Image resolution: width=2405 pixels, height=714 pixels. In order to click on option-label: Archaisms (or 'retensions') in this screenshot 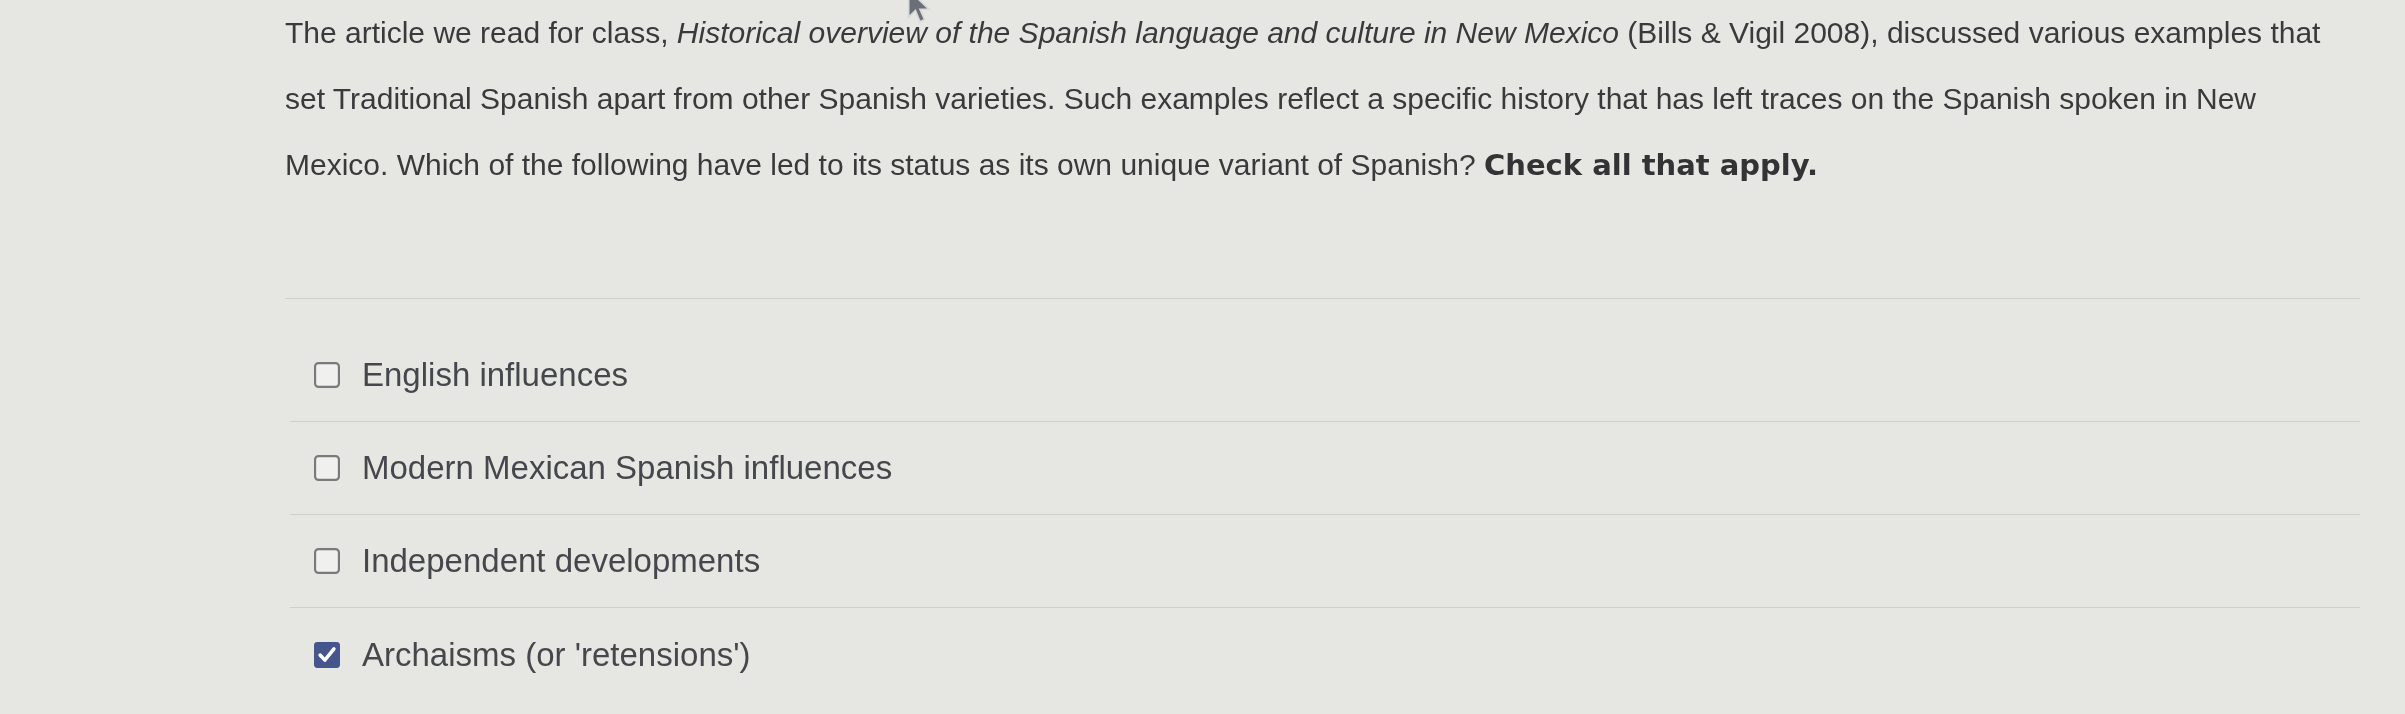, I will do `click(556, 654)`.